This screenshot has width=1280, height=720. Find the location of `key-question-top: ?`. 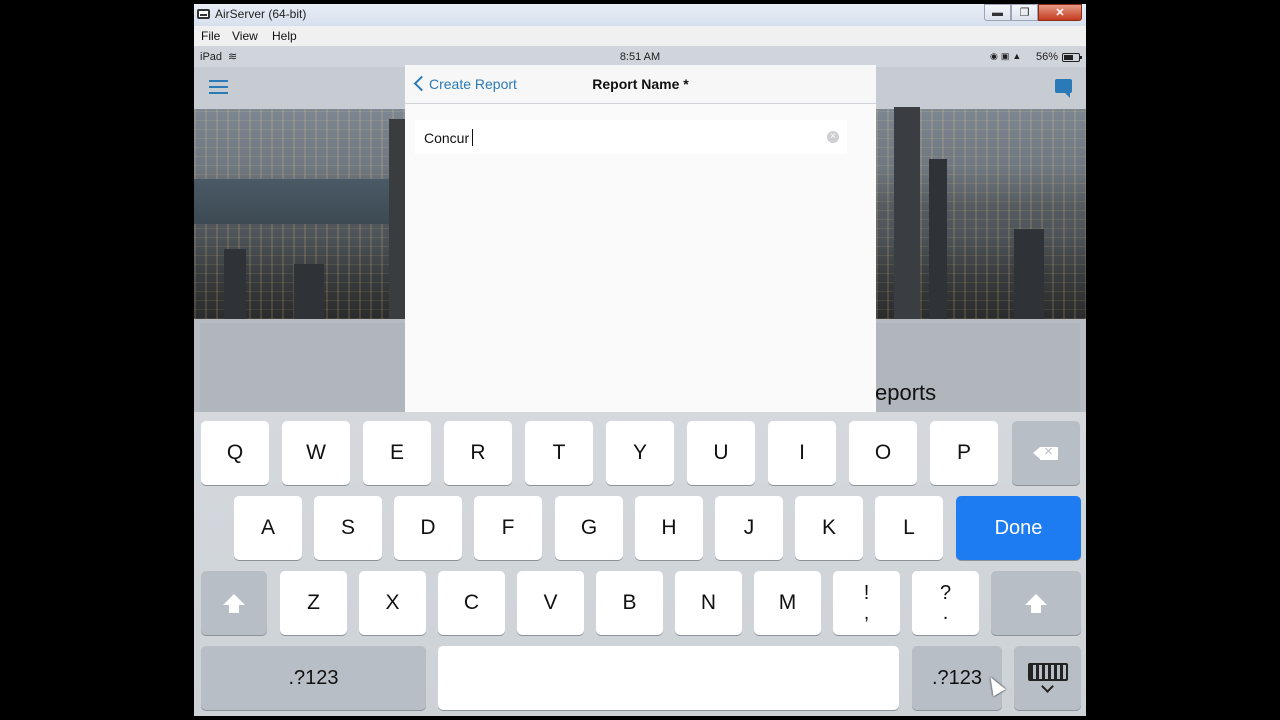

key-question-top: ? is located at coordinates (945, 593).